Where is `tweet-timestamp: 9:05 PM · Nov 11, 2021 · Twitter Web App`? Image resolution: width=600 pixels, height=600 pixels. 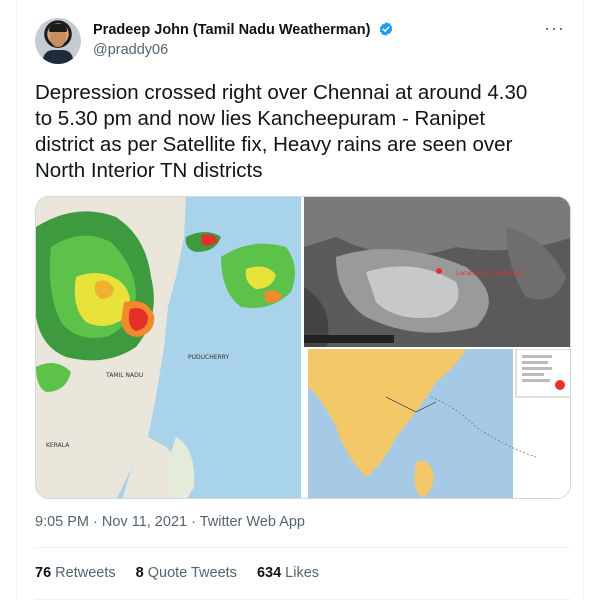 tweet-timestamp: 9:05 PM · Nov 11, 2021 · Twitter Web App is located at coordinates (170, 522).